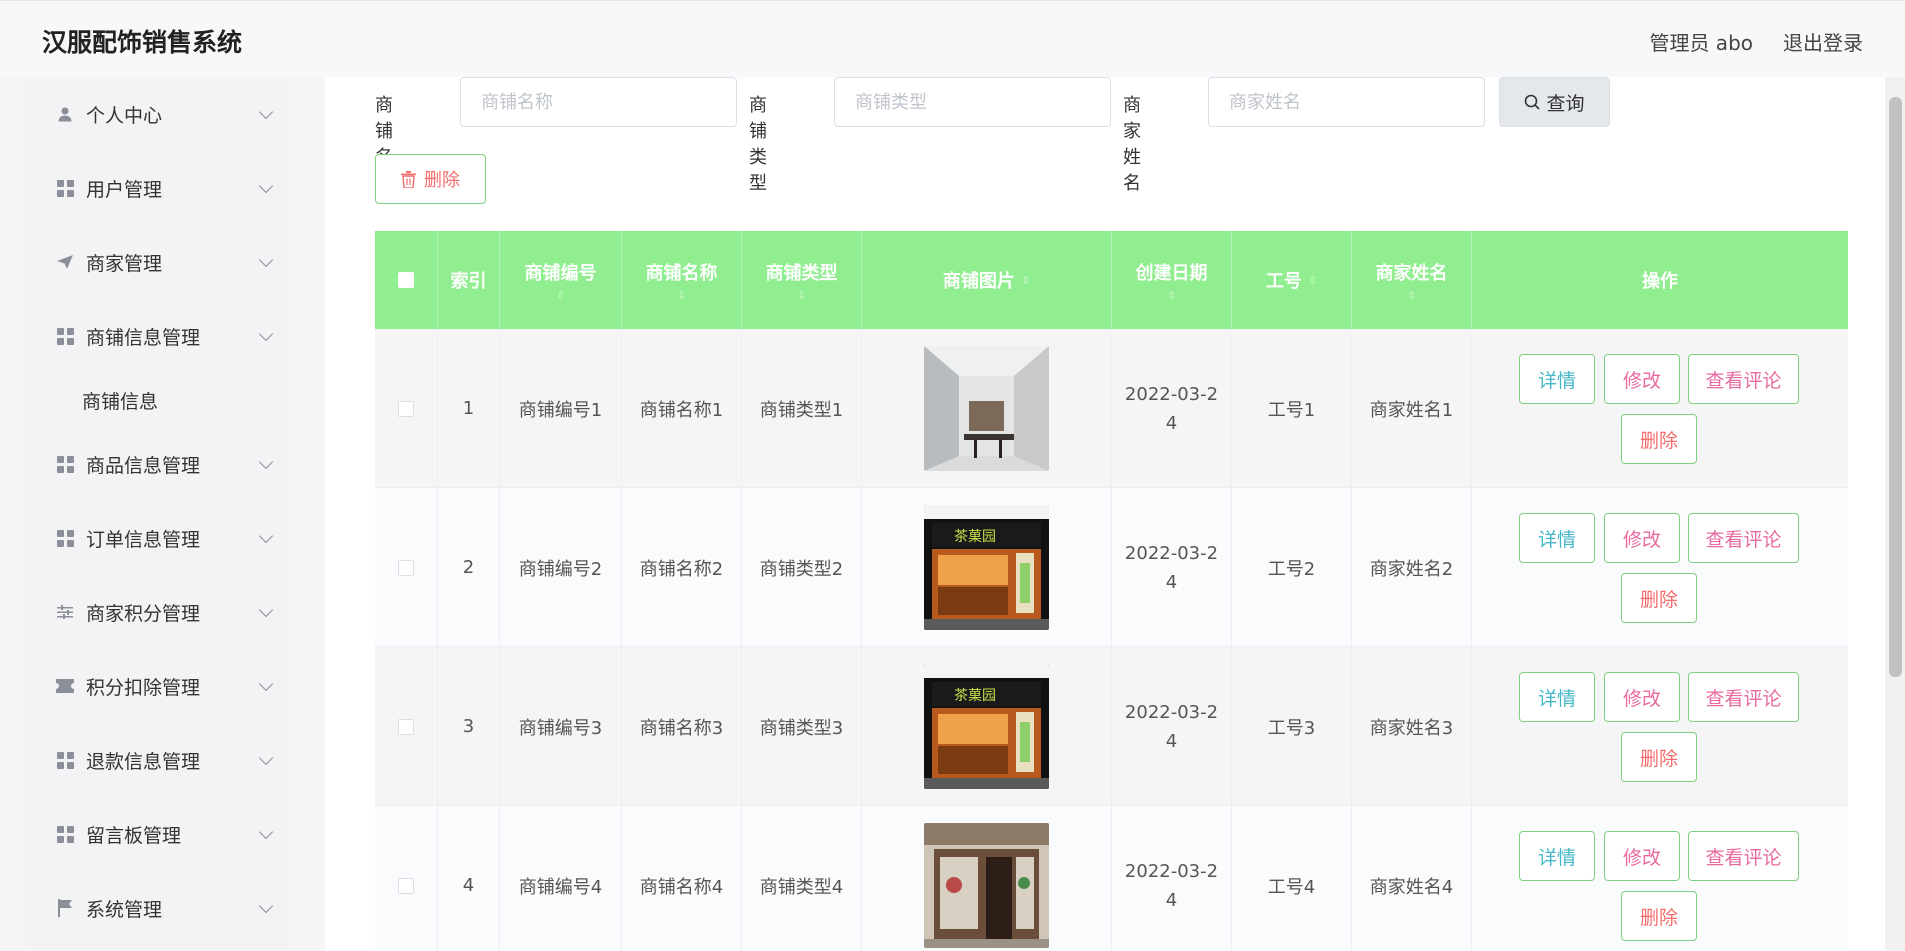 This screenshot has height=951, width=1905. What do you see at coordinates (1823, 41) in the screenshot?
I see `logout-link: 退出登录` at bounding box center [1823, 41].